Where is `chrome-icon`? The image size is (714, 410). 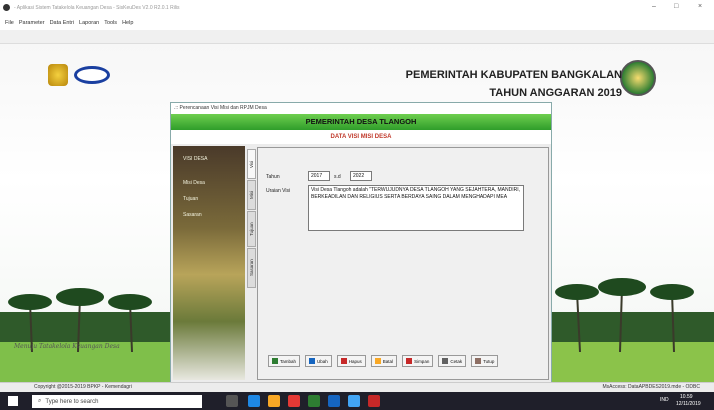
chrome-icon is located at coordinates (294, 401).